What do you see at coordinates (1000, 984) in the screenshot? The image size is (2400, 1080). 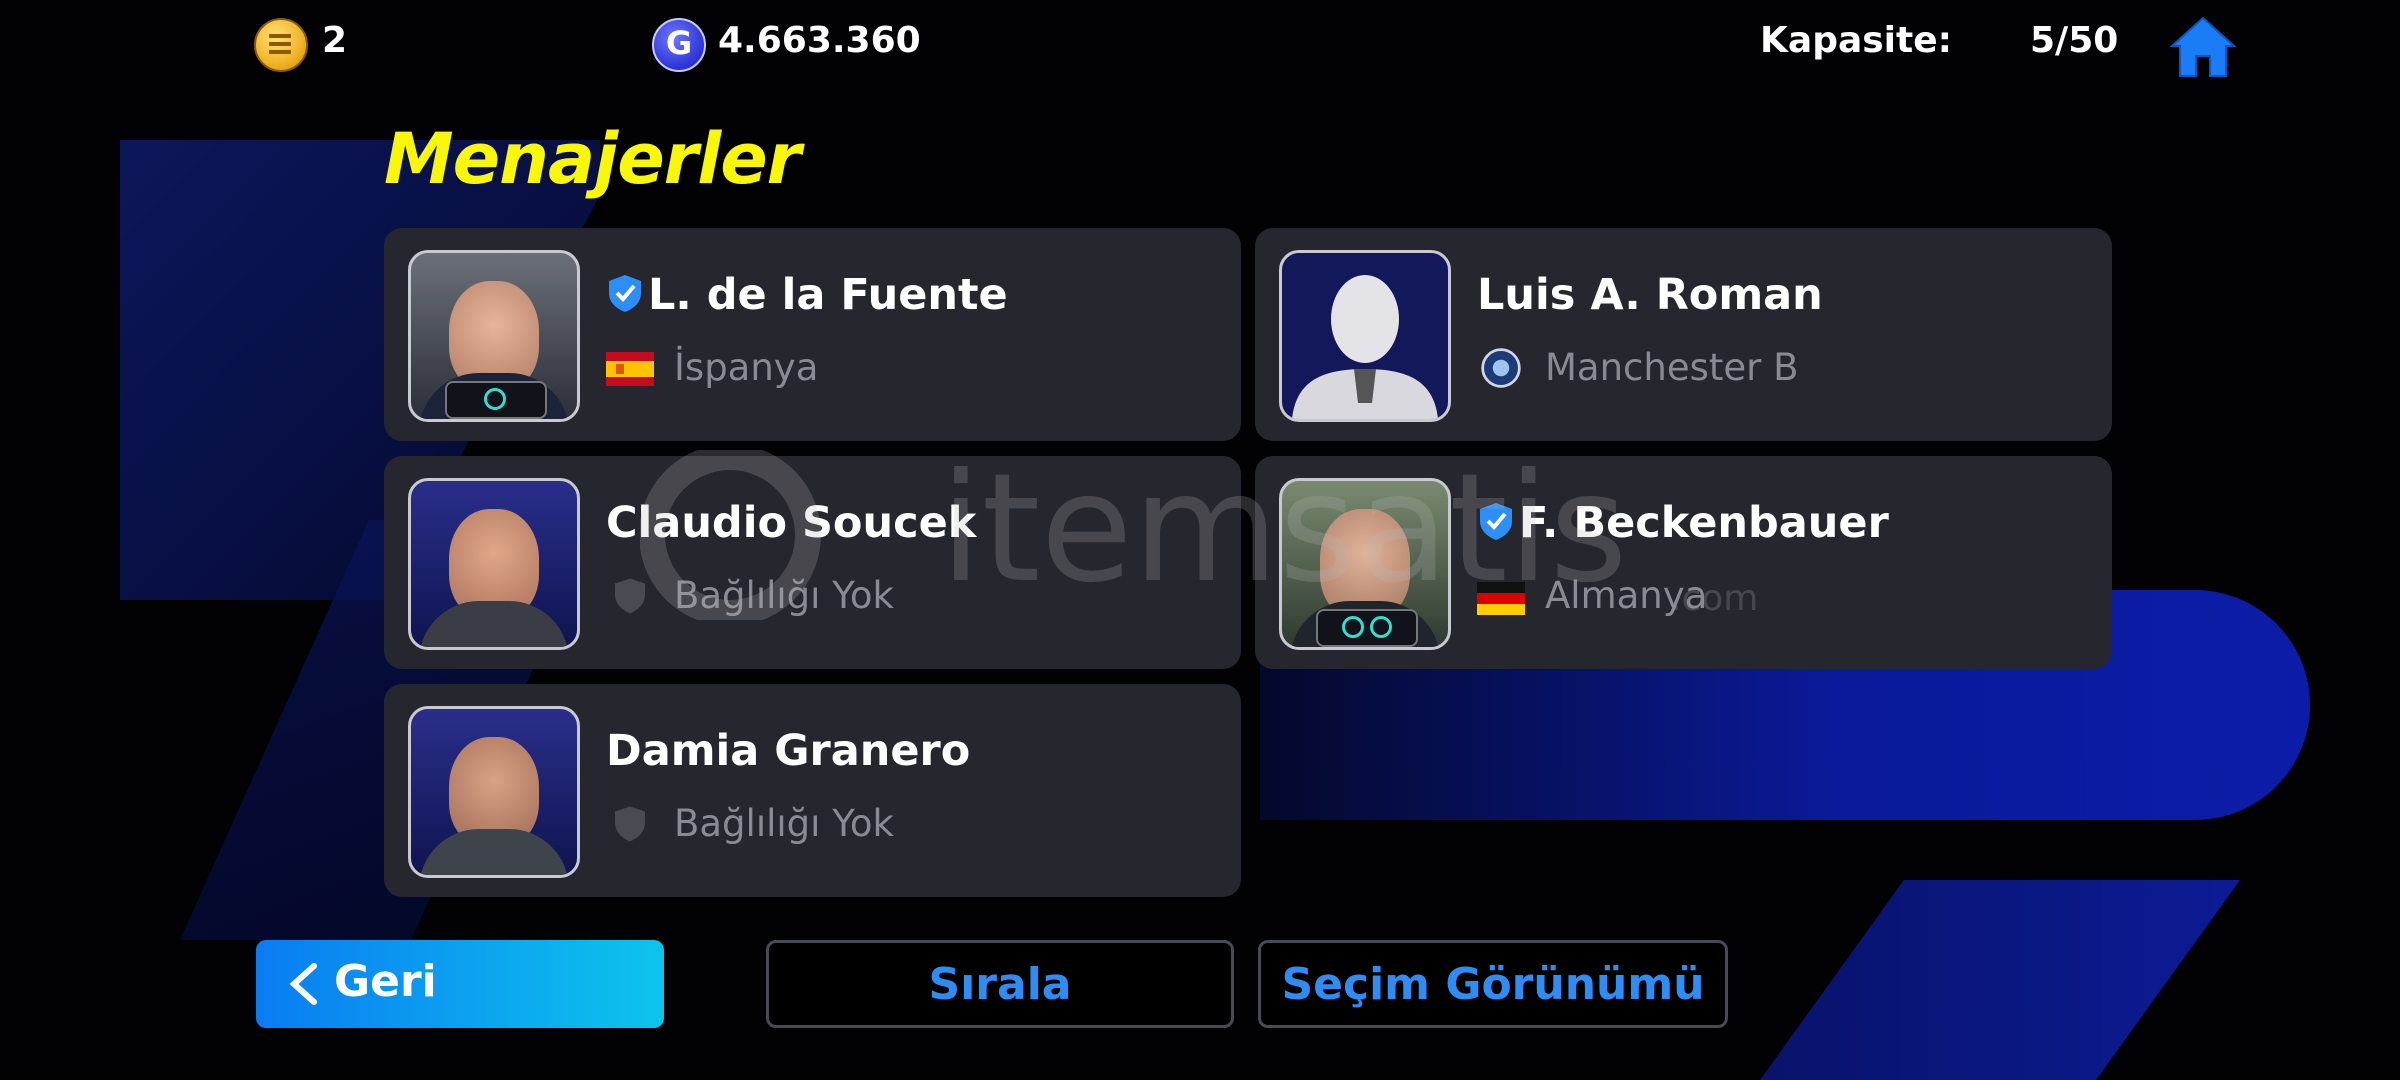 I see `sort-button: Sırala` at bounding box center [1000, 984].